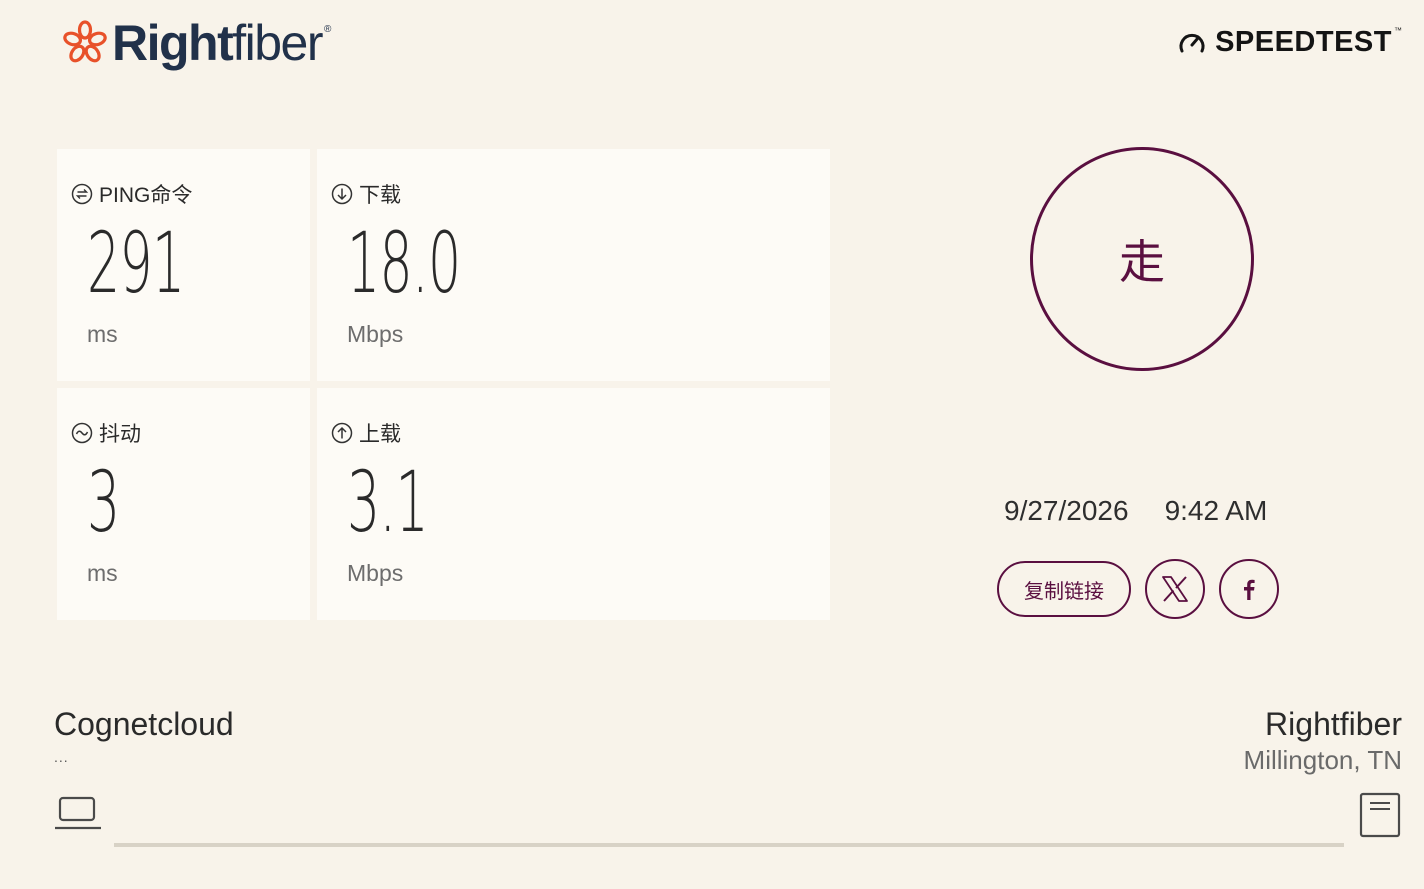 This screenshot has width=1424, height=889. I want to click on jitter-value: 3, so click(103, 502).